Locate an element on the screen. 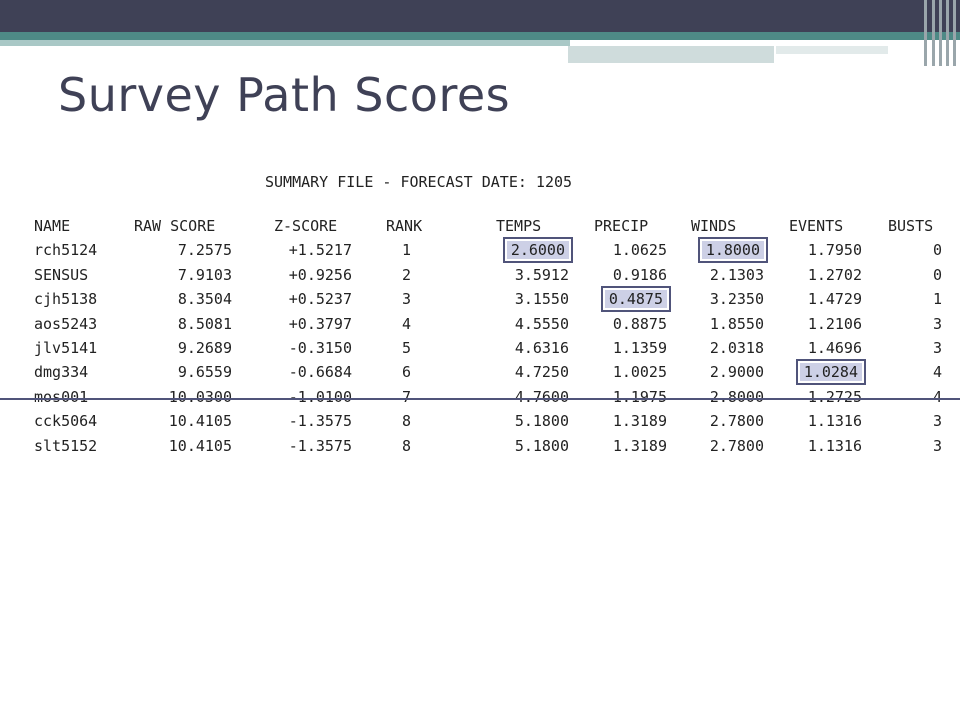 This screenshot has width=960, height=720. table-cell: 2.0318 is located at coordinates (724, 348).